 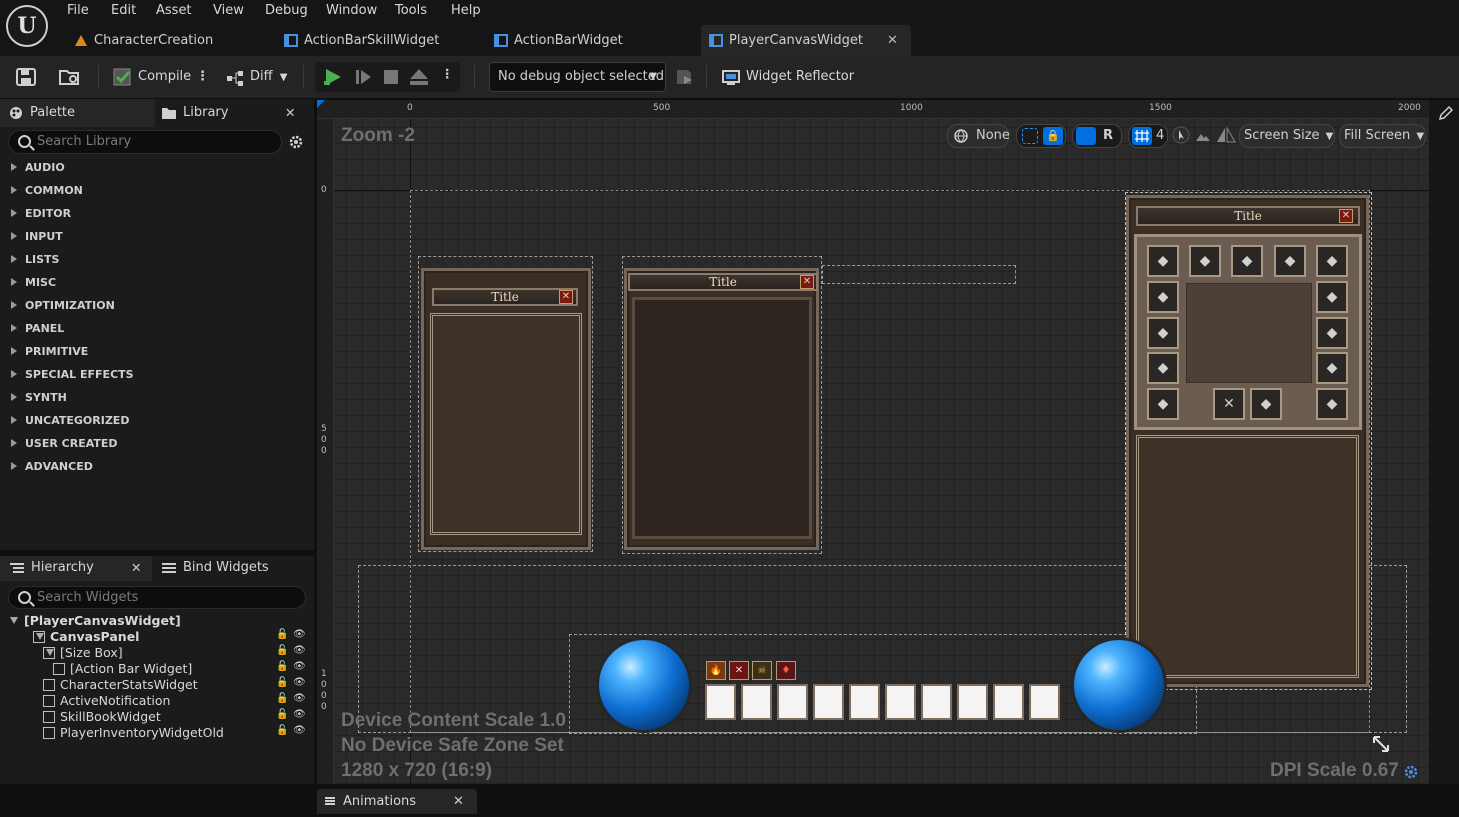 What do you see at coordinates (158, 213) in the screenshot?
I see `palette-category-editor: EDITOR` at bounding box center [158, 213].